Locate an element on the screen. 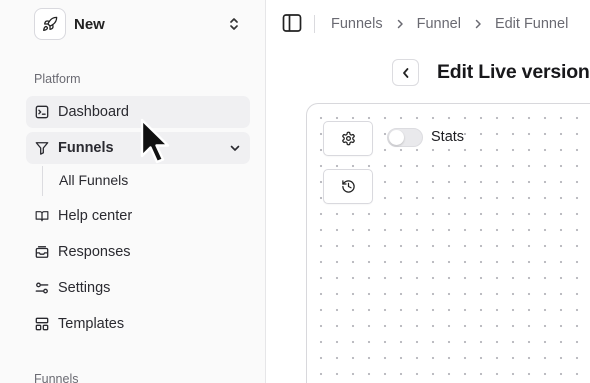  sidebar-item-label: Funnels is located at coordinates (86, 147).